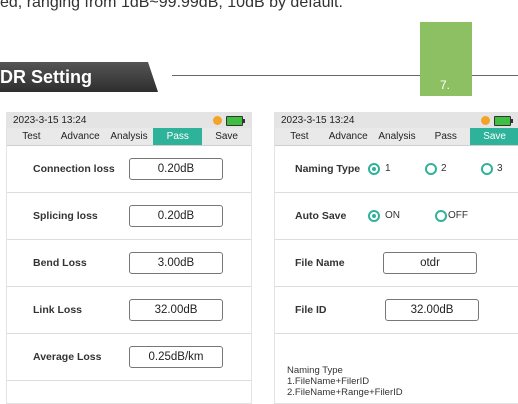  I want to click on splicing-loss-row: Splicing loss 0.20dB, so click(129, 216).